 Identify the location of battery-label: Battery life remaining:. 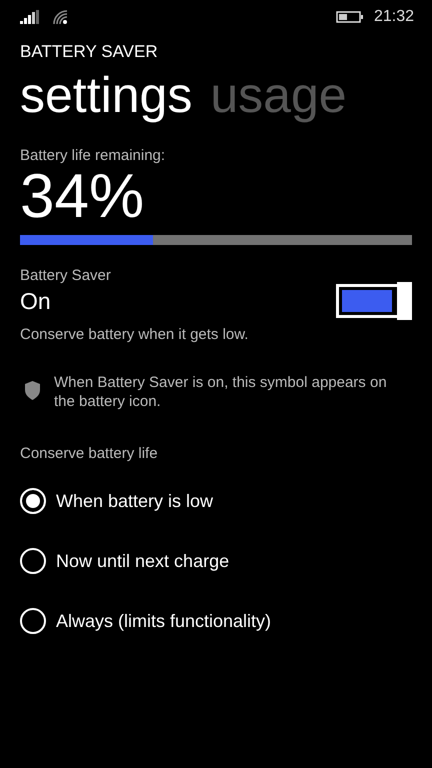
(93, 155).